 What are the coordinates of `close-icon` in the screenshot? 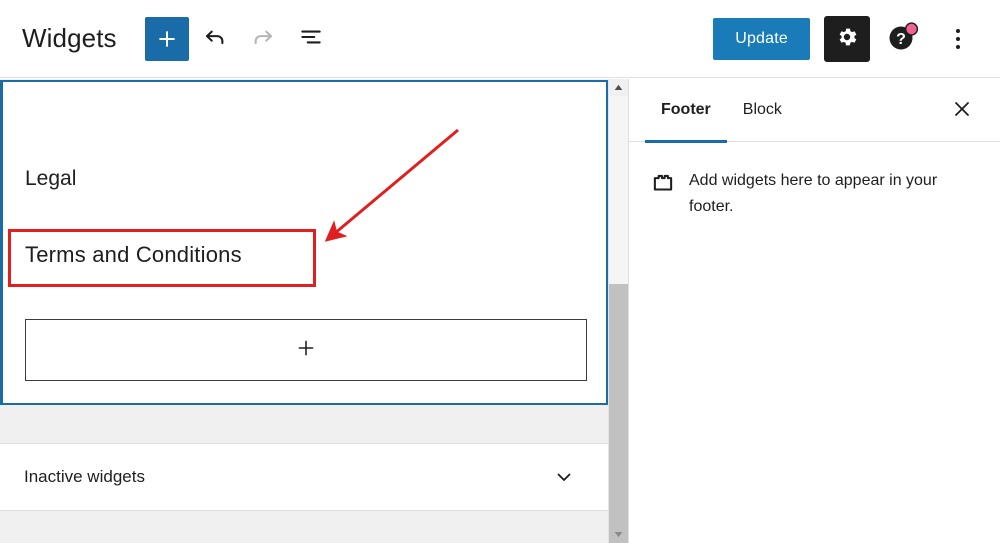 It's located at (962, 110).